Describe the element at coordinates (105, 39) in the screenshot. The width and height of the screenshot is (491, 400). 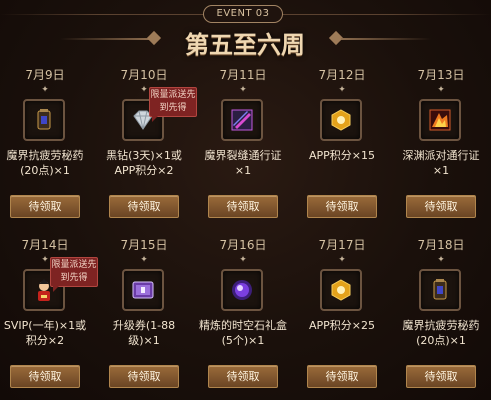
I see `title-ornament-left` at that location.